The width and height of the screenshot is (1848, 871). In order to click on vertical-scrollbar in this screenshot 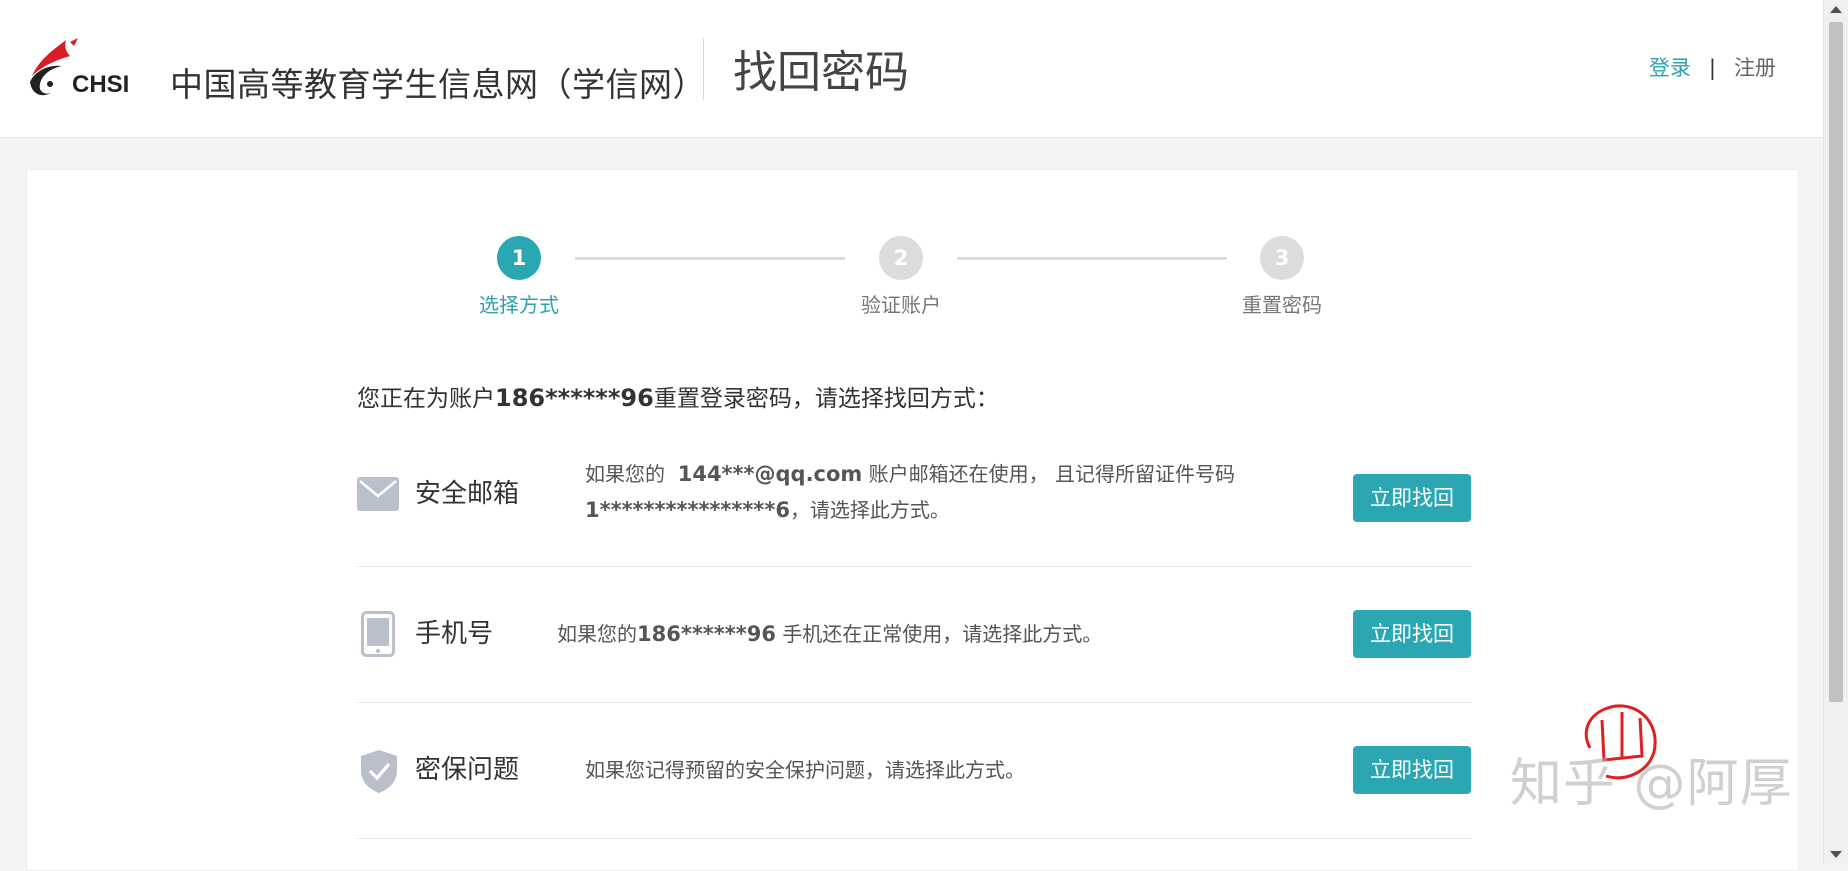, I will do `click(1835, 432)`.